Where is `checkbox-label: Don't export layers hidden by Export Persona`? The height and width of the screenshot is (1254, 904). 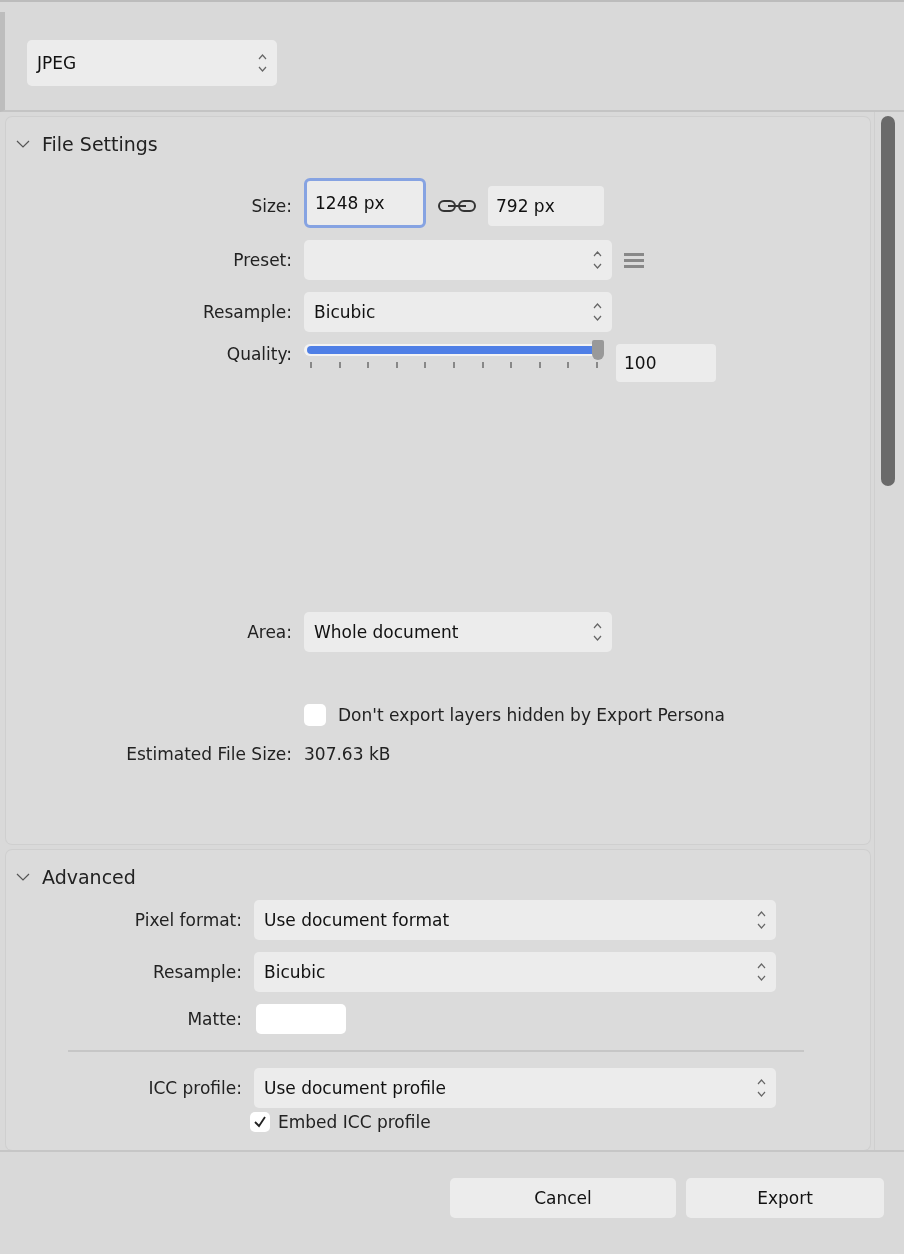 checkbox-label: Don't export layers hidden by Export Persona is located at coordinates (531, 715).